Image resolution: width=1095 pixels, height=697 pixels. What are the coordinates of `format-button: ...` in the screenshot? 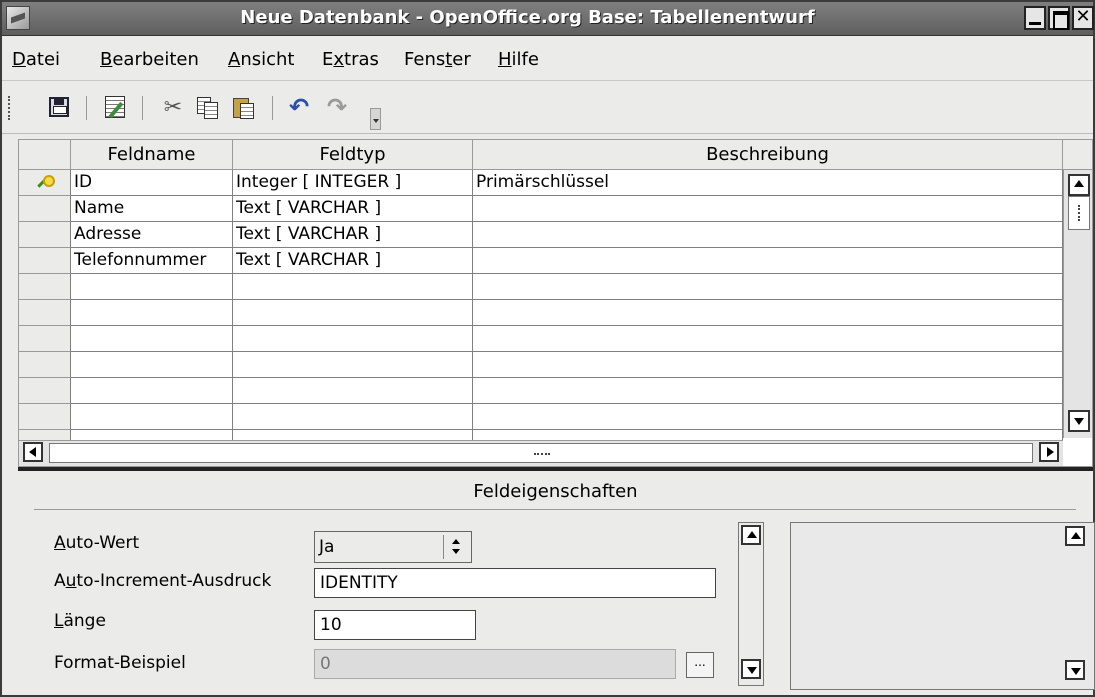 It's located at (700, 665).